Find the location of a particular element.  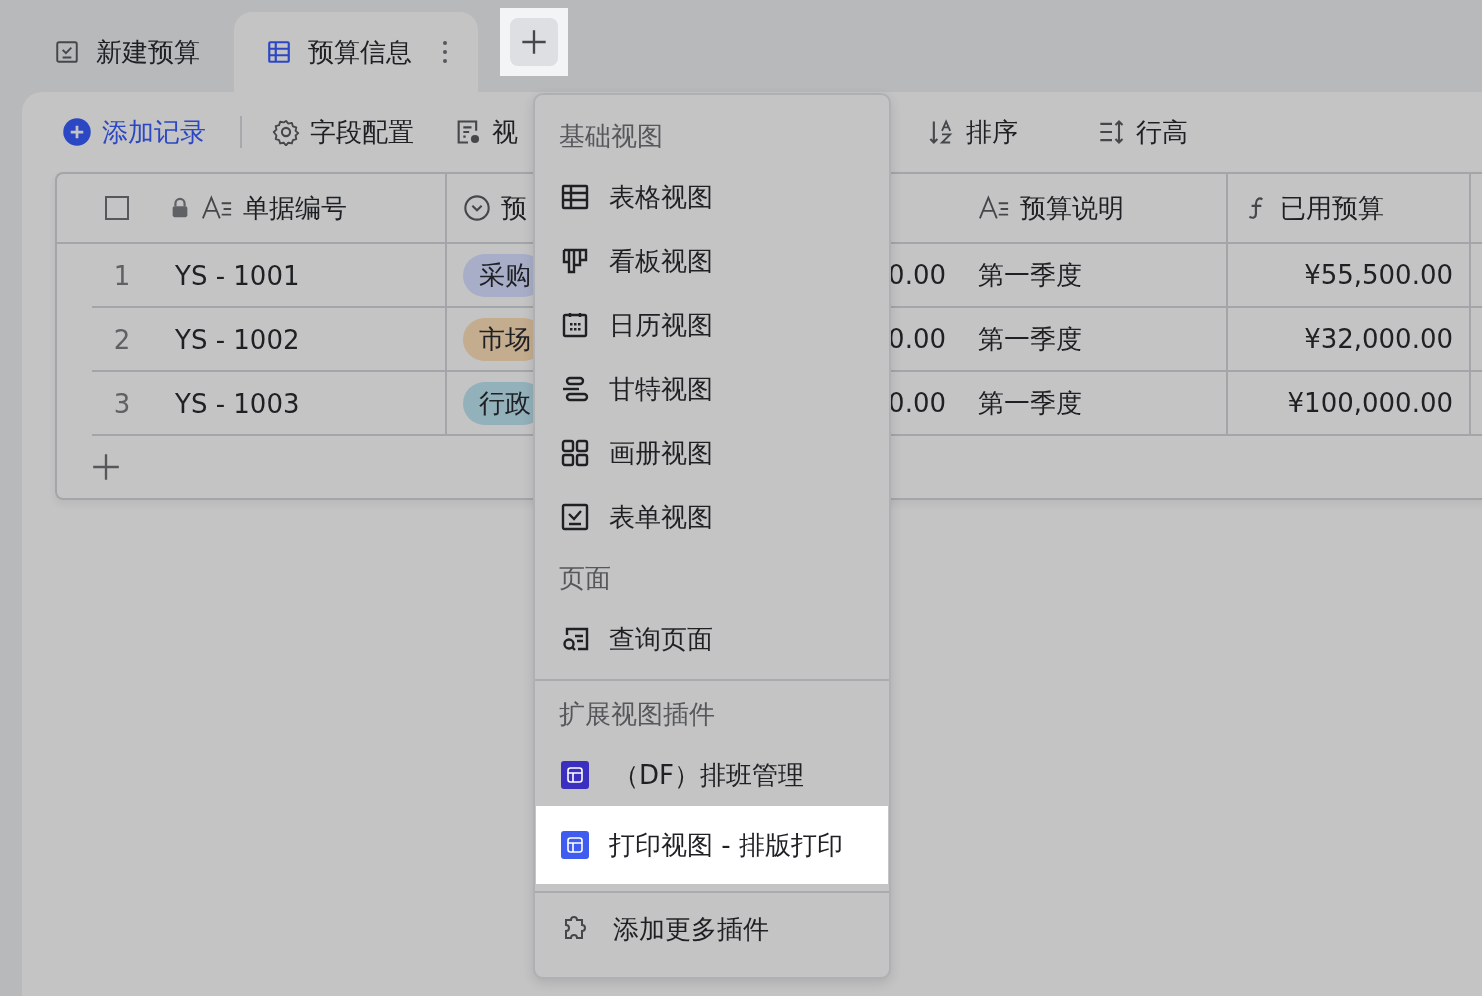

add-record-button: 添加记录 is located at coordinates (134, 132).